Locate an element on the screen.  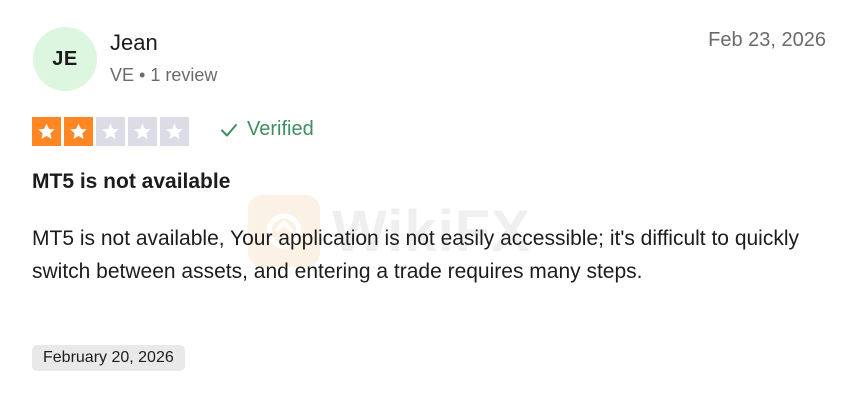
avatar-initials: JE is located at coordinates (65, 58).